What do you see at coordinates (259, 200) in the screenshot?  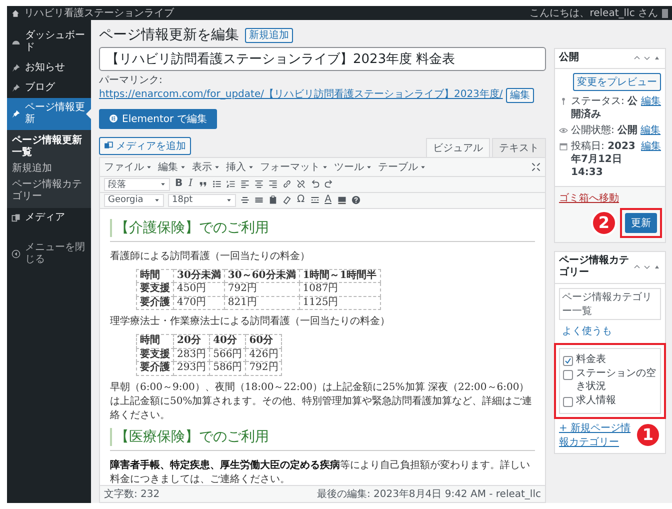 I see `horizontal-rule-icon` at bounding box center [259, 200].